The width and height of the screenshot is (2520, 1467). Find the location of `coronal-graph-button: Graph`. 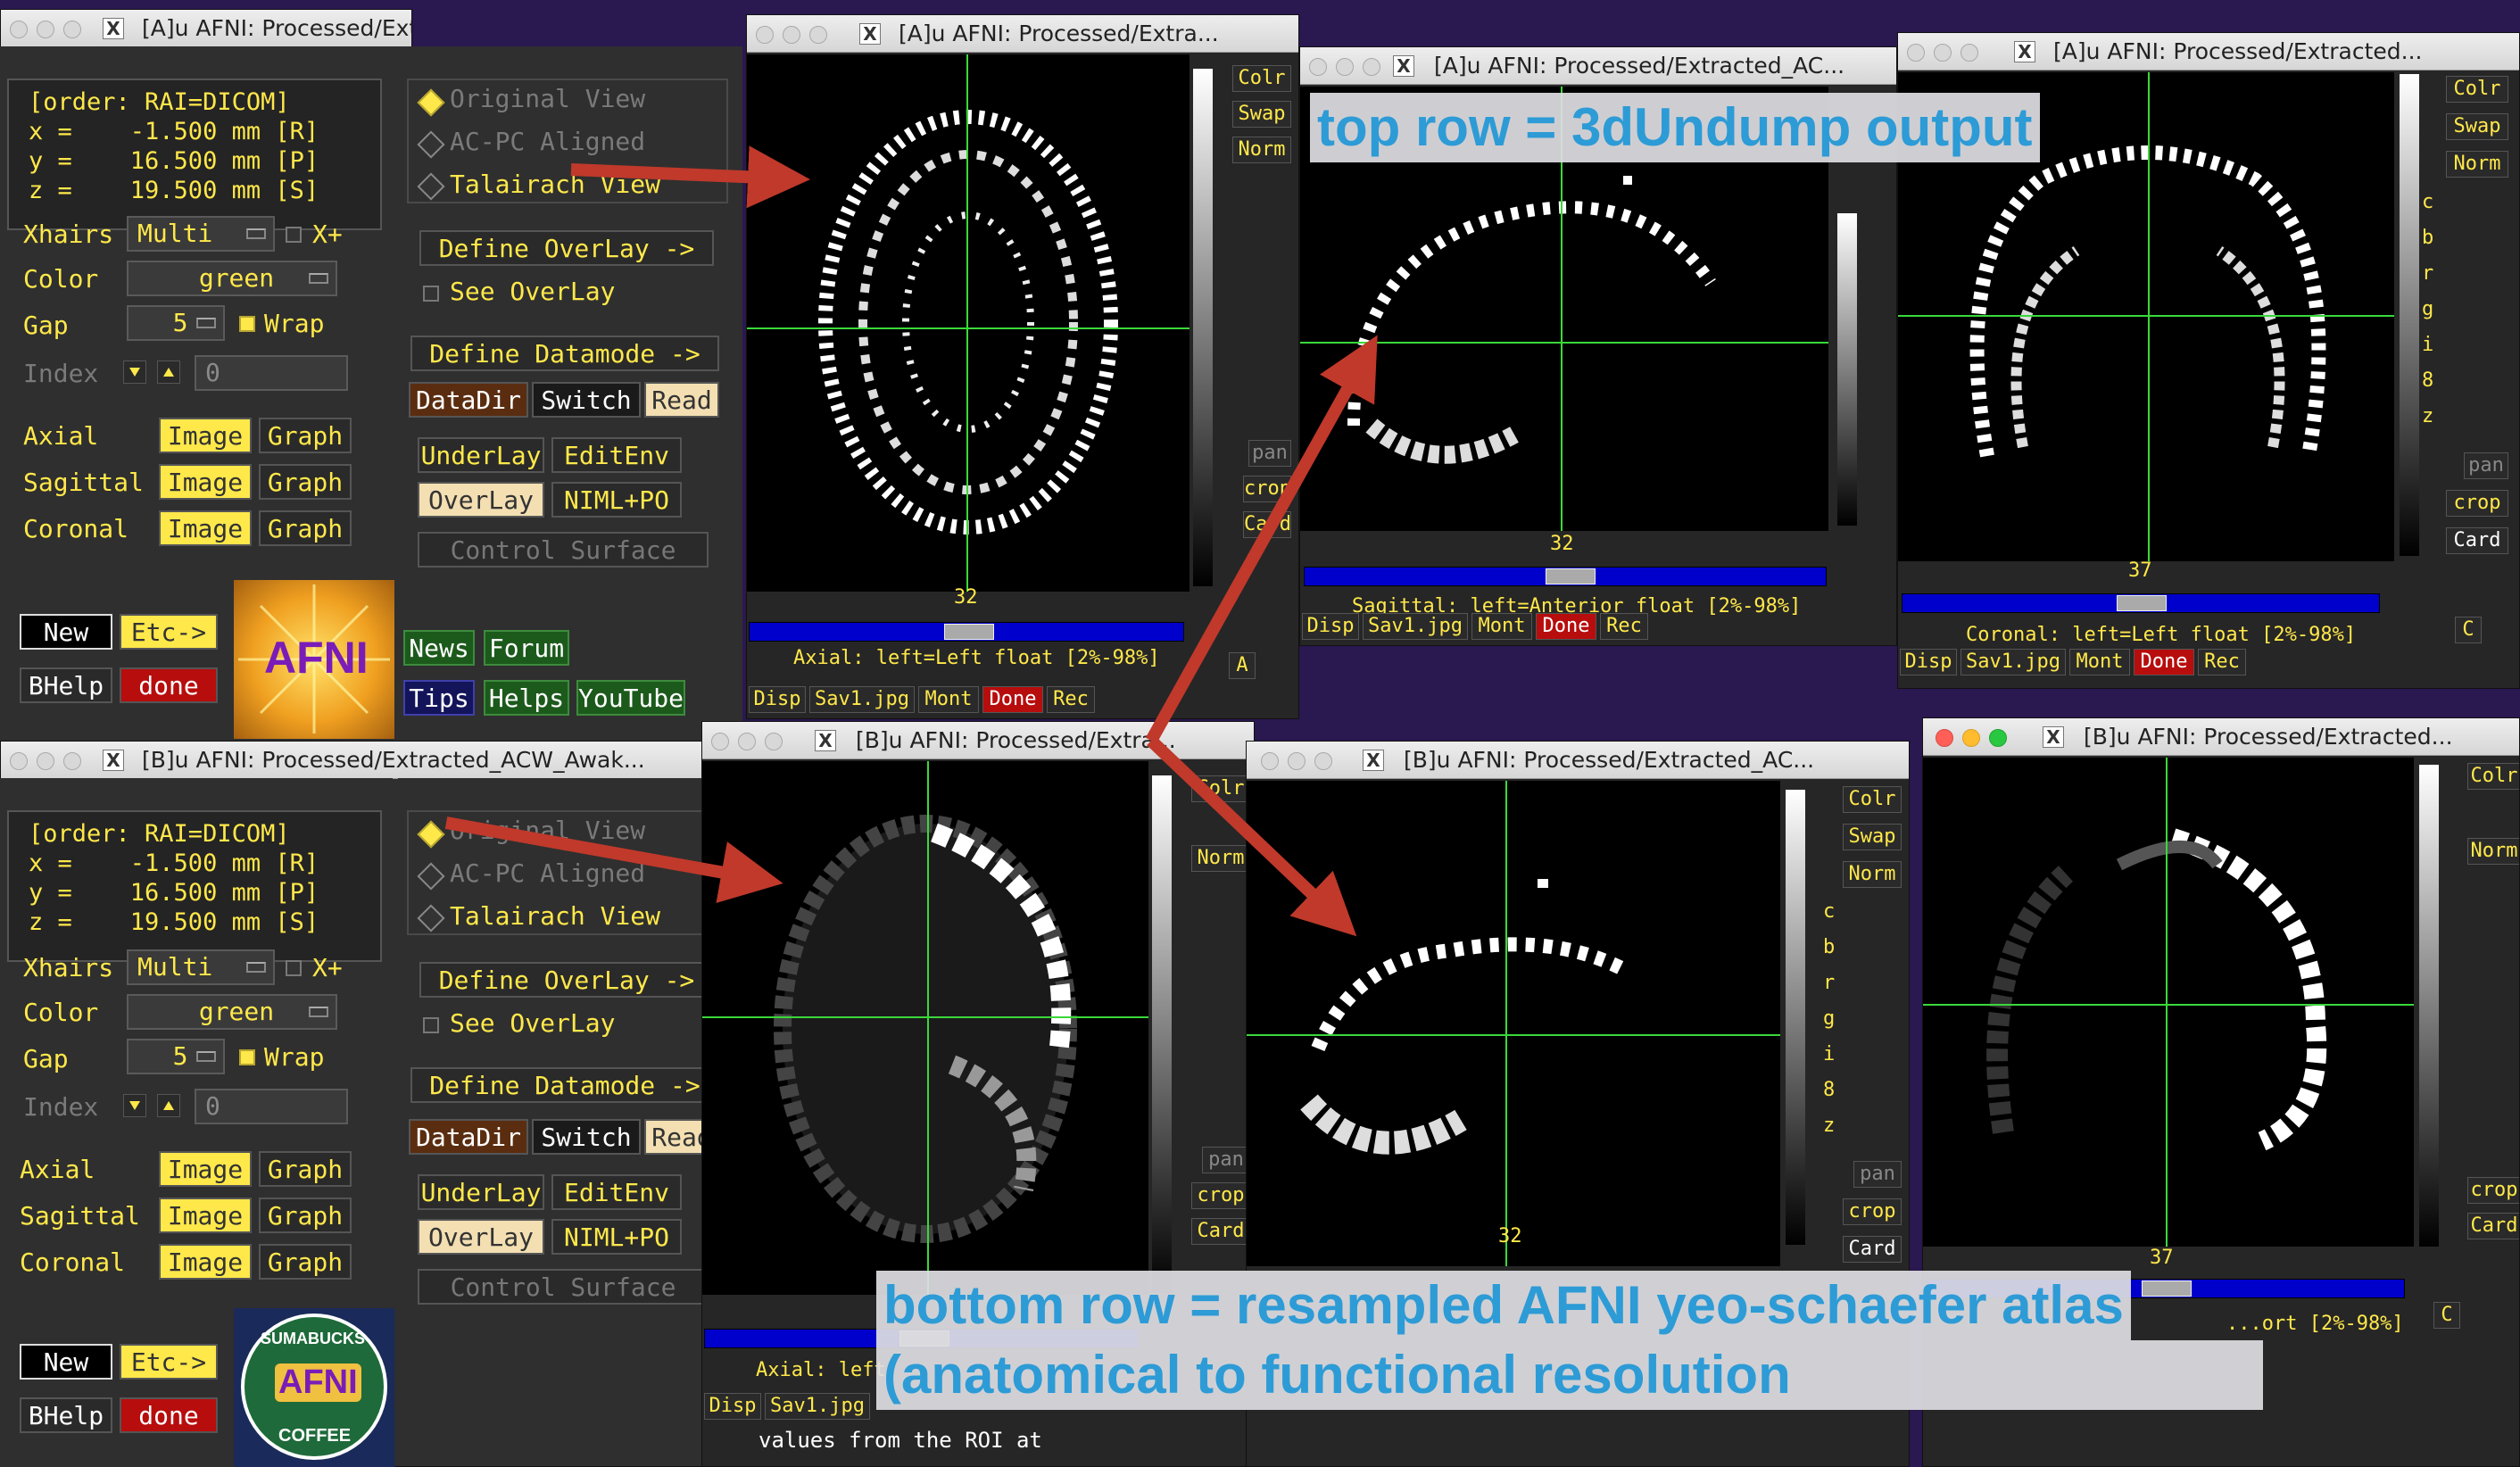

coronal-graph-button: Graph is located at coordinates (305, 528).